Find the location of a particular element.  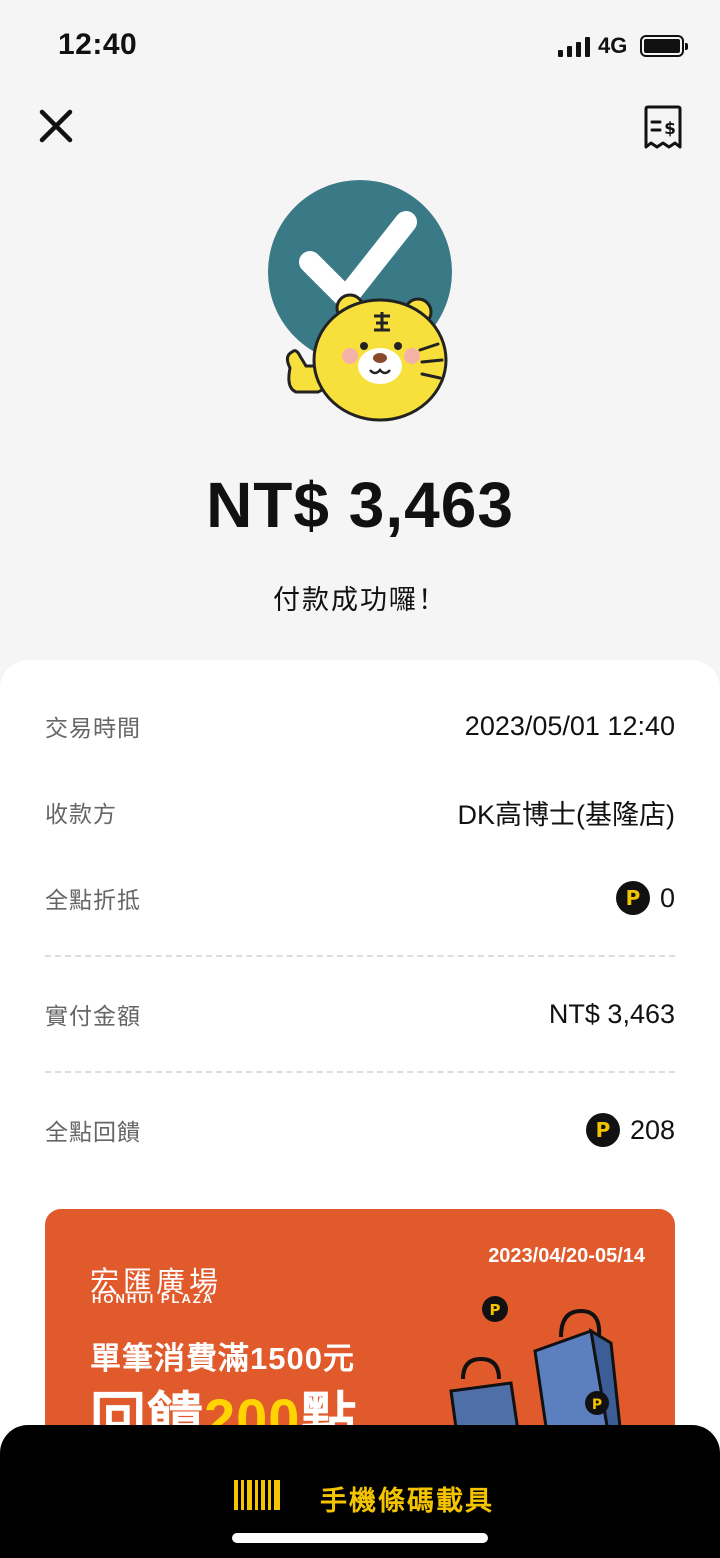

amount-paid-value: NT$ 3,463 is located at coordinates (611, 1013).